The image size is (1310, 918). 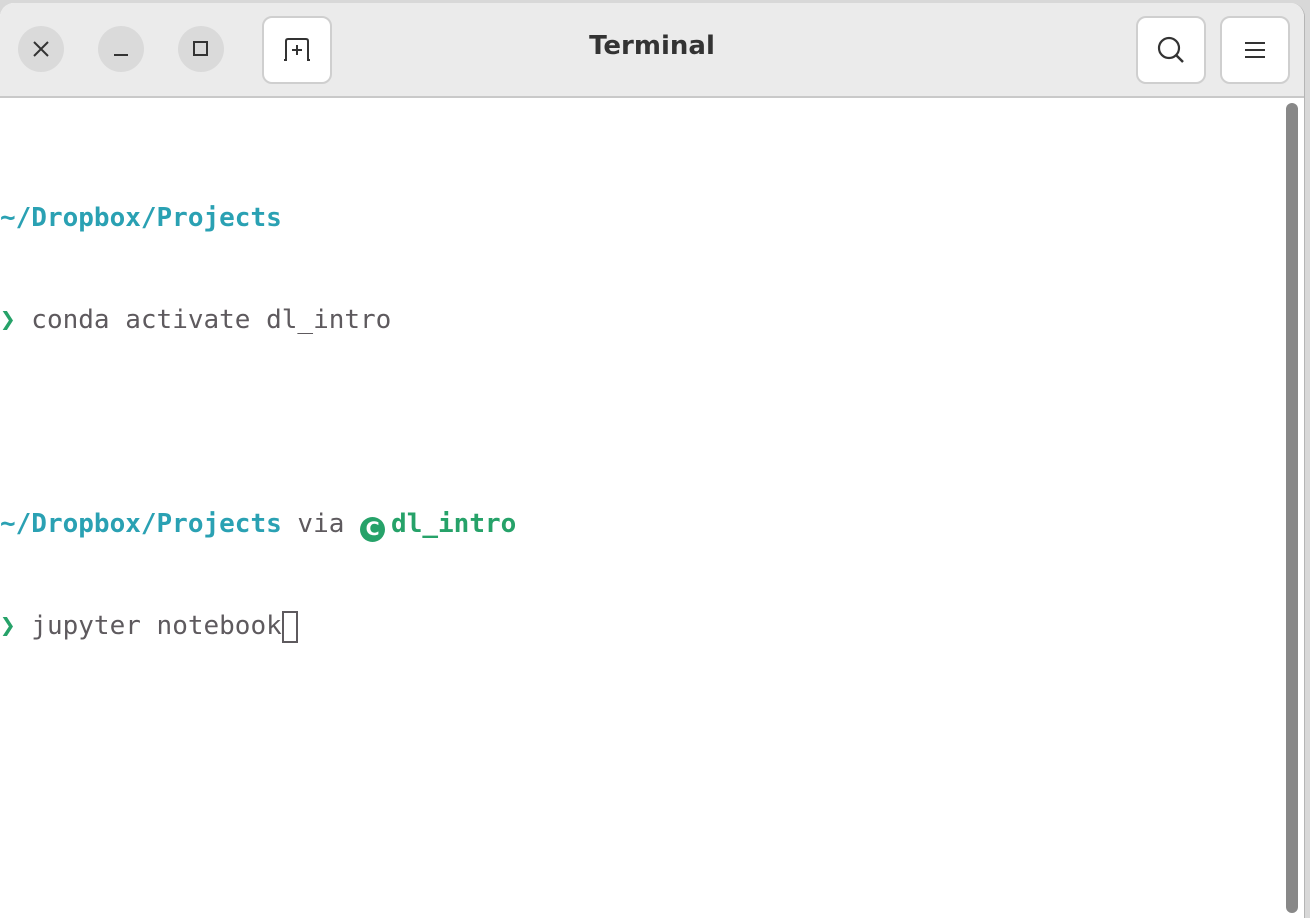 I want to click on titlebar: Terminal, so click(x=652, y=50).